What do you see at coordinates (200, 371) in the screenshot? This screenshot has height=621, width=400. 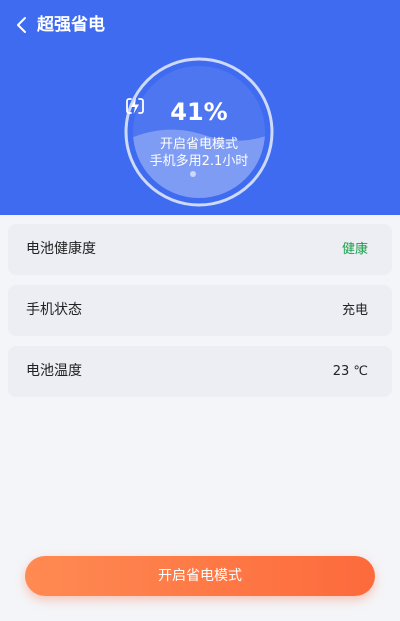 I see `battery-temperature-card: 电池温度 23 ℃` at bounding box center [200, 371].